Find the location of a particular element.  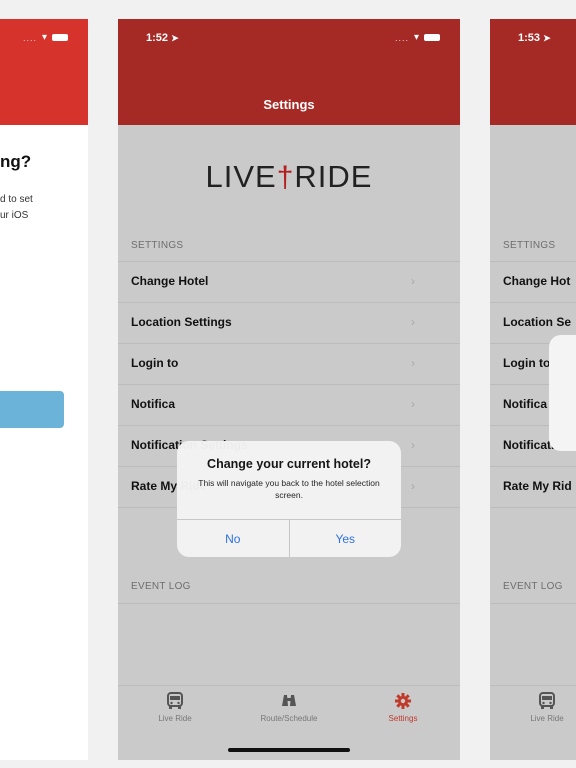

liveride-logo: LIVE†RIDE is located at coordinates (289, 176).